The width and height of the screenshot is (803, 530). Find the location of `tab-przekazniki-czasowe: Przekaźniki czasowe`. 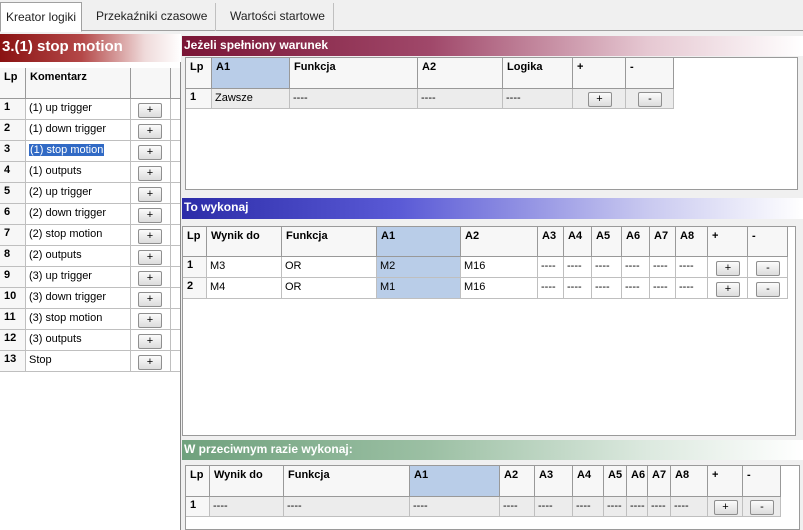

tab-przekazniki-czasowe: Przekaźniki czasowe is located at coordinates (152, 17).